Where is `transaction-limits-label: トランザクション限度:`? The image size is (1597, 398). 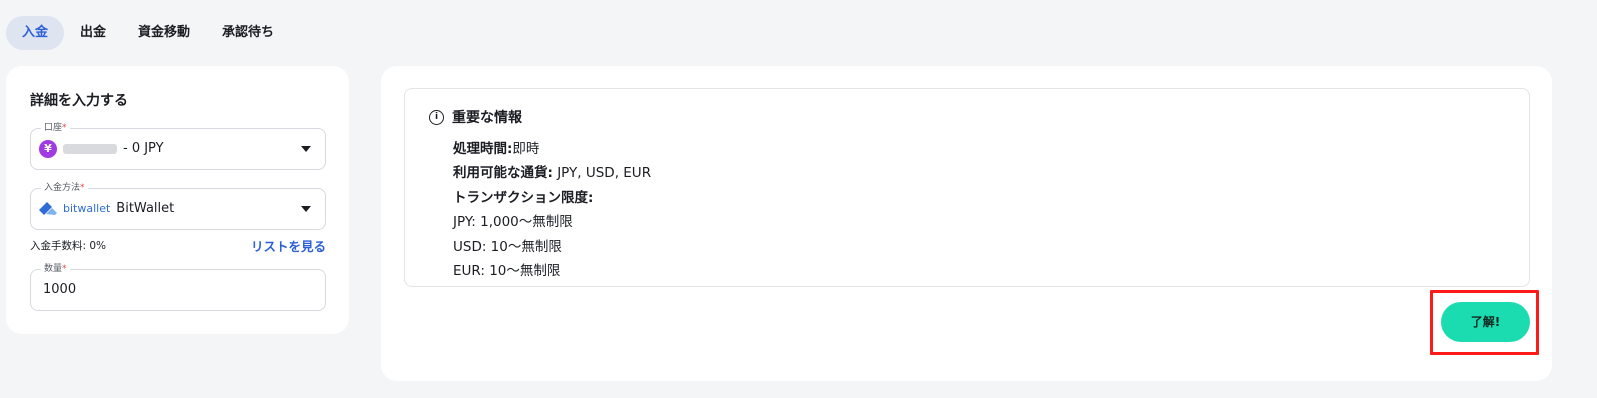
transaction-limits-label: トランザクション限度: is located at coordinates (523, 197).